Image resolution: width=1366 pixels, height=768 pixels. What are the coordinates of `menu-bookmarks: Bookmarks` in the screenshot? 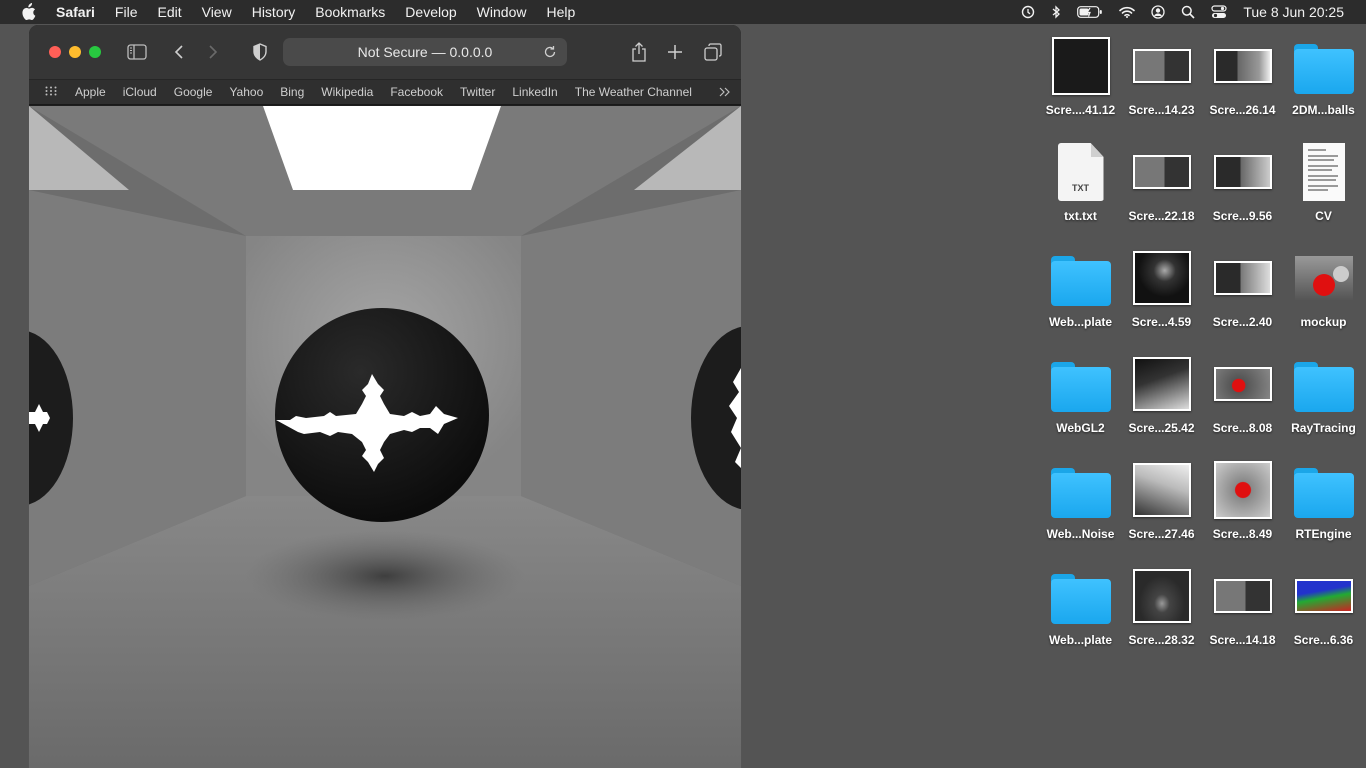 It's located at (350, 12).